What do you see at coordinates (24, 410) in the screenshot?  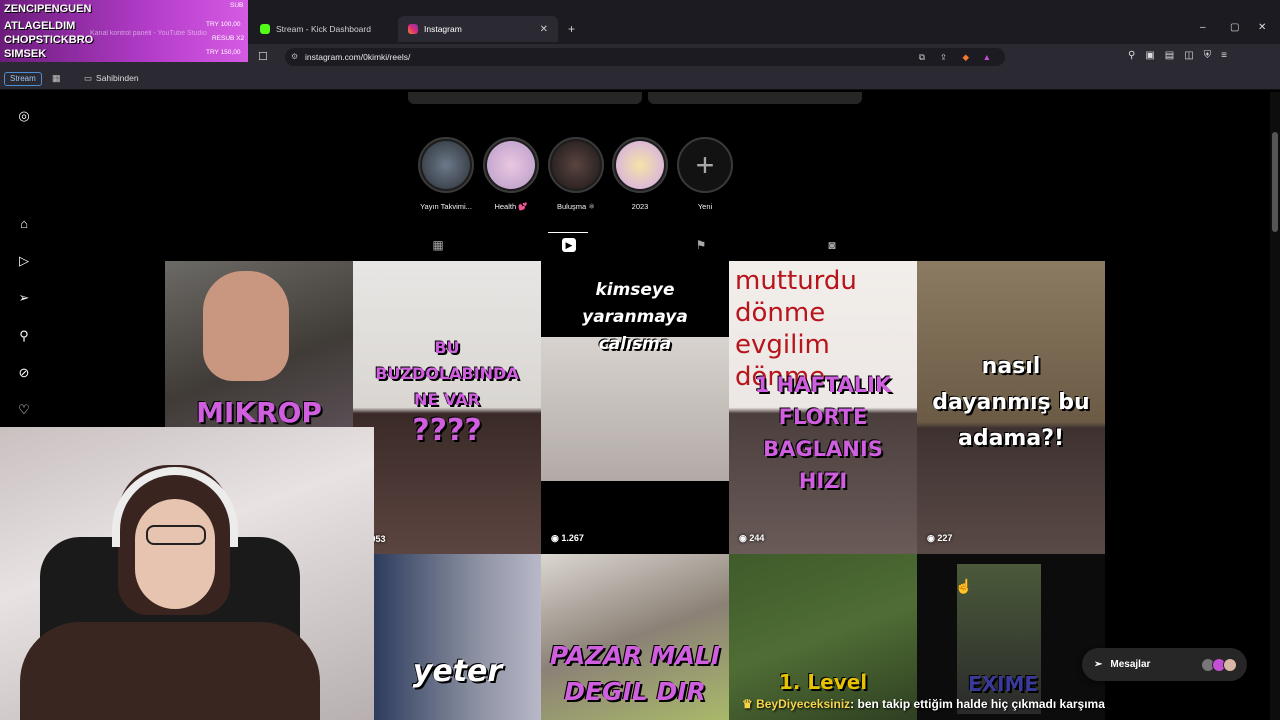 I see `notifications-heart-icon: ♡` at bounding box center [24, 410].